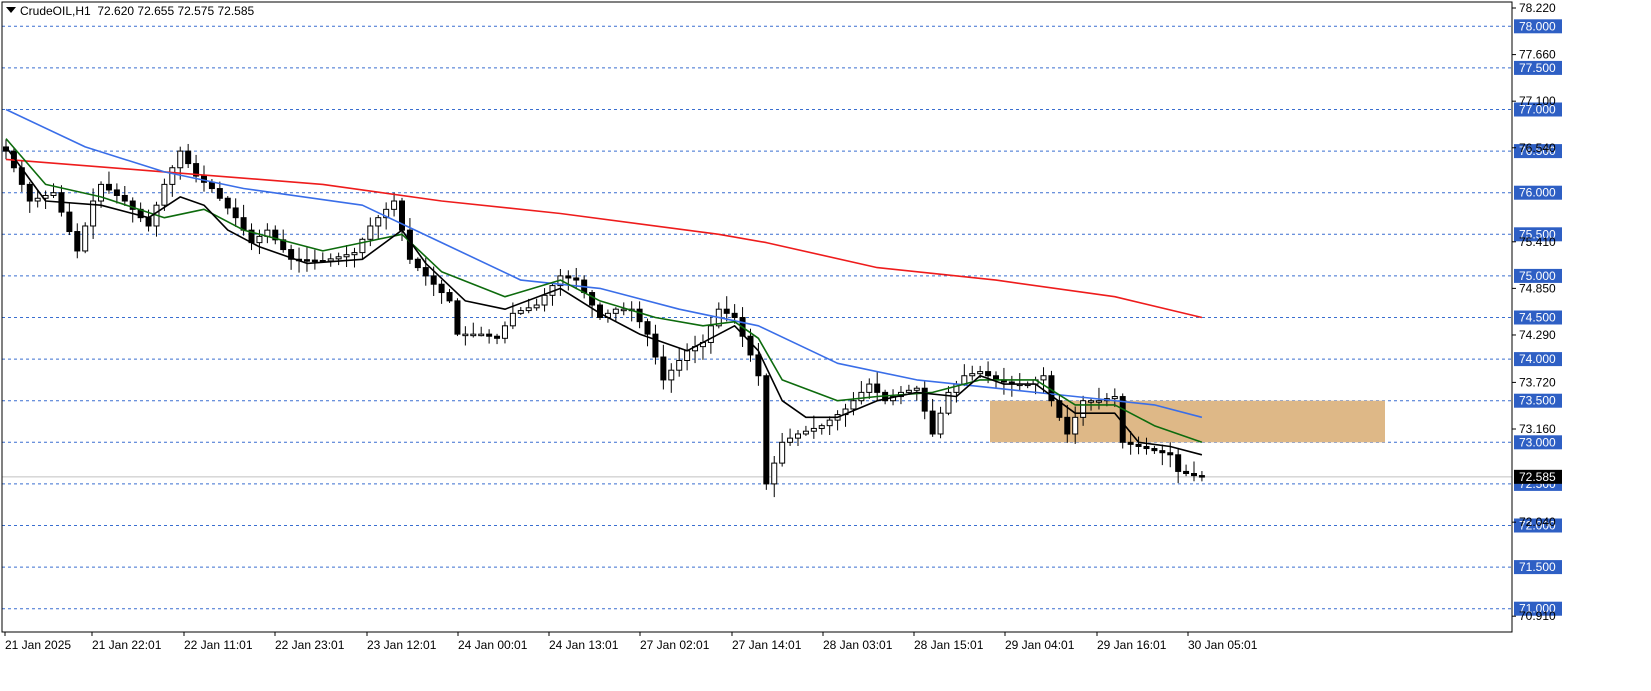  What do you see at coordinates (1537, 318) in the screenshot?
I see `level-label: 74.500` at bounding box center [1537, 318].